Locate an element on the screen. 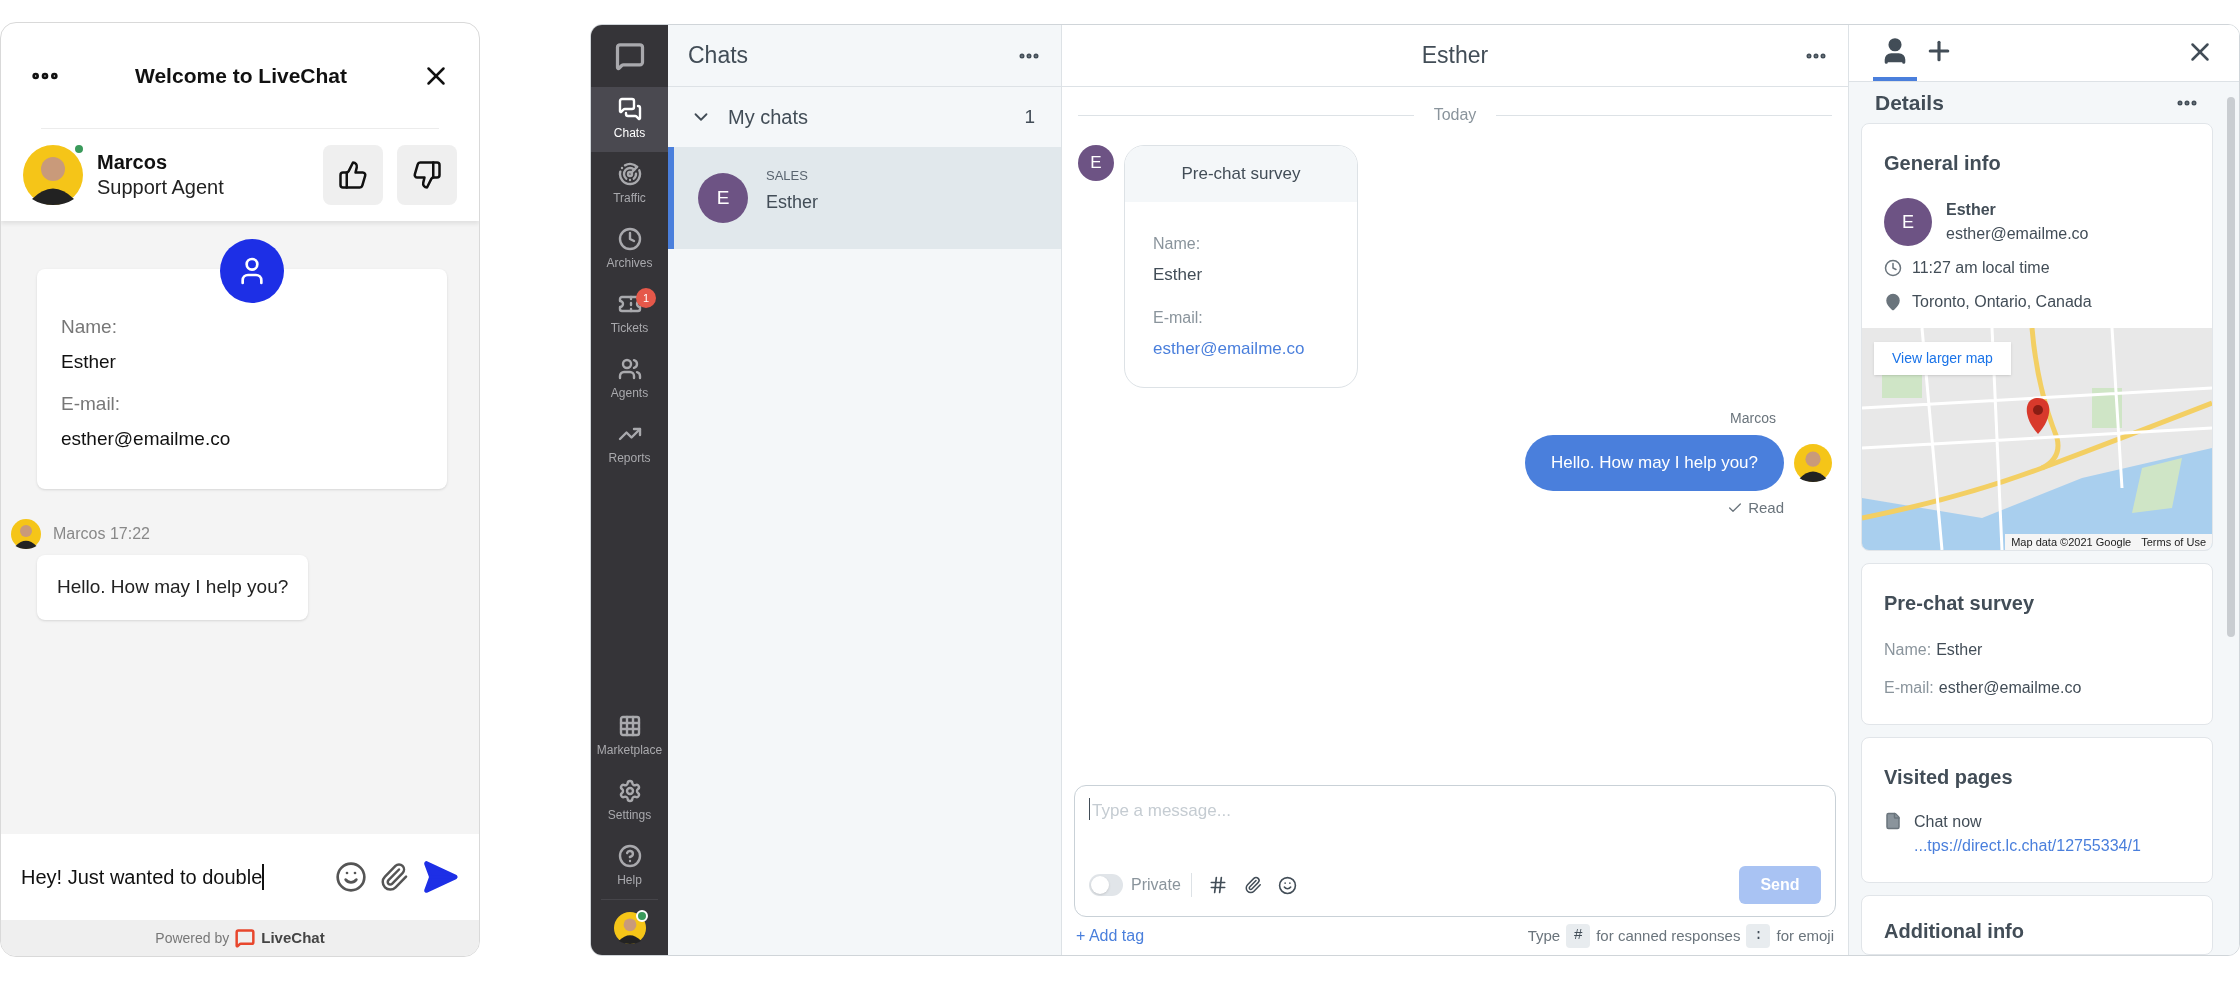 This screenshot has height=981, width=2240. private-toggle is located at coordinates (1106, 885).